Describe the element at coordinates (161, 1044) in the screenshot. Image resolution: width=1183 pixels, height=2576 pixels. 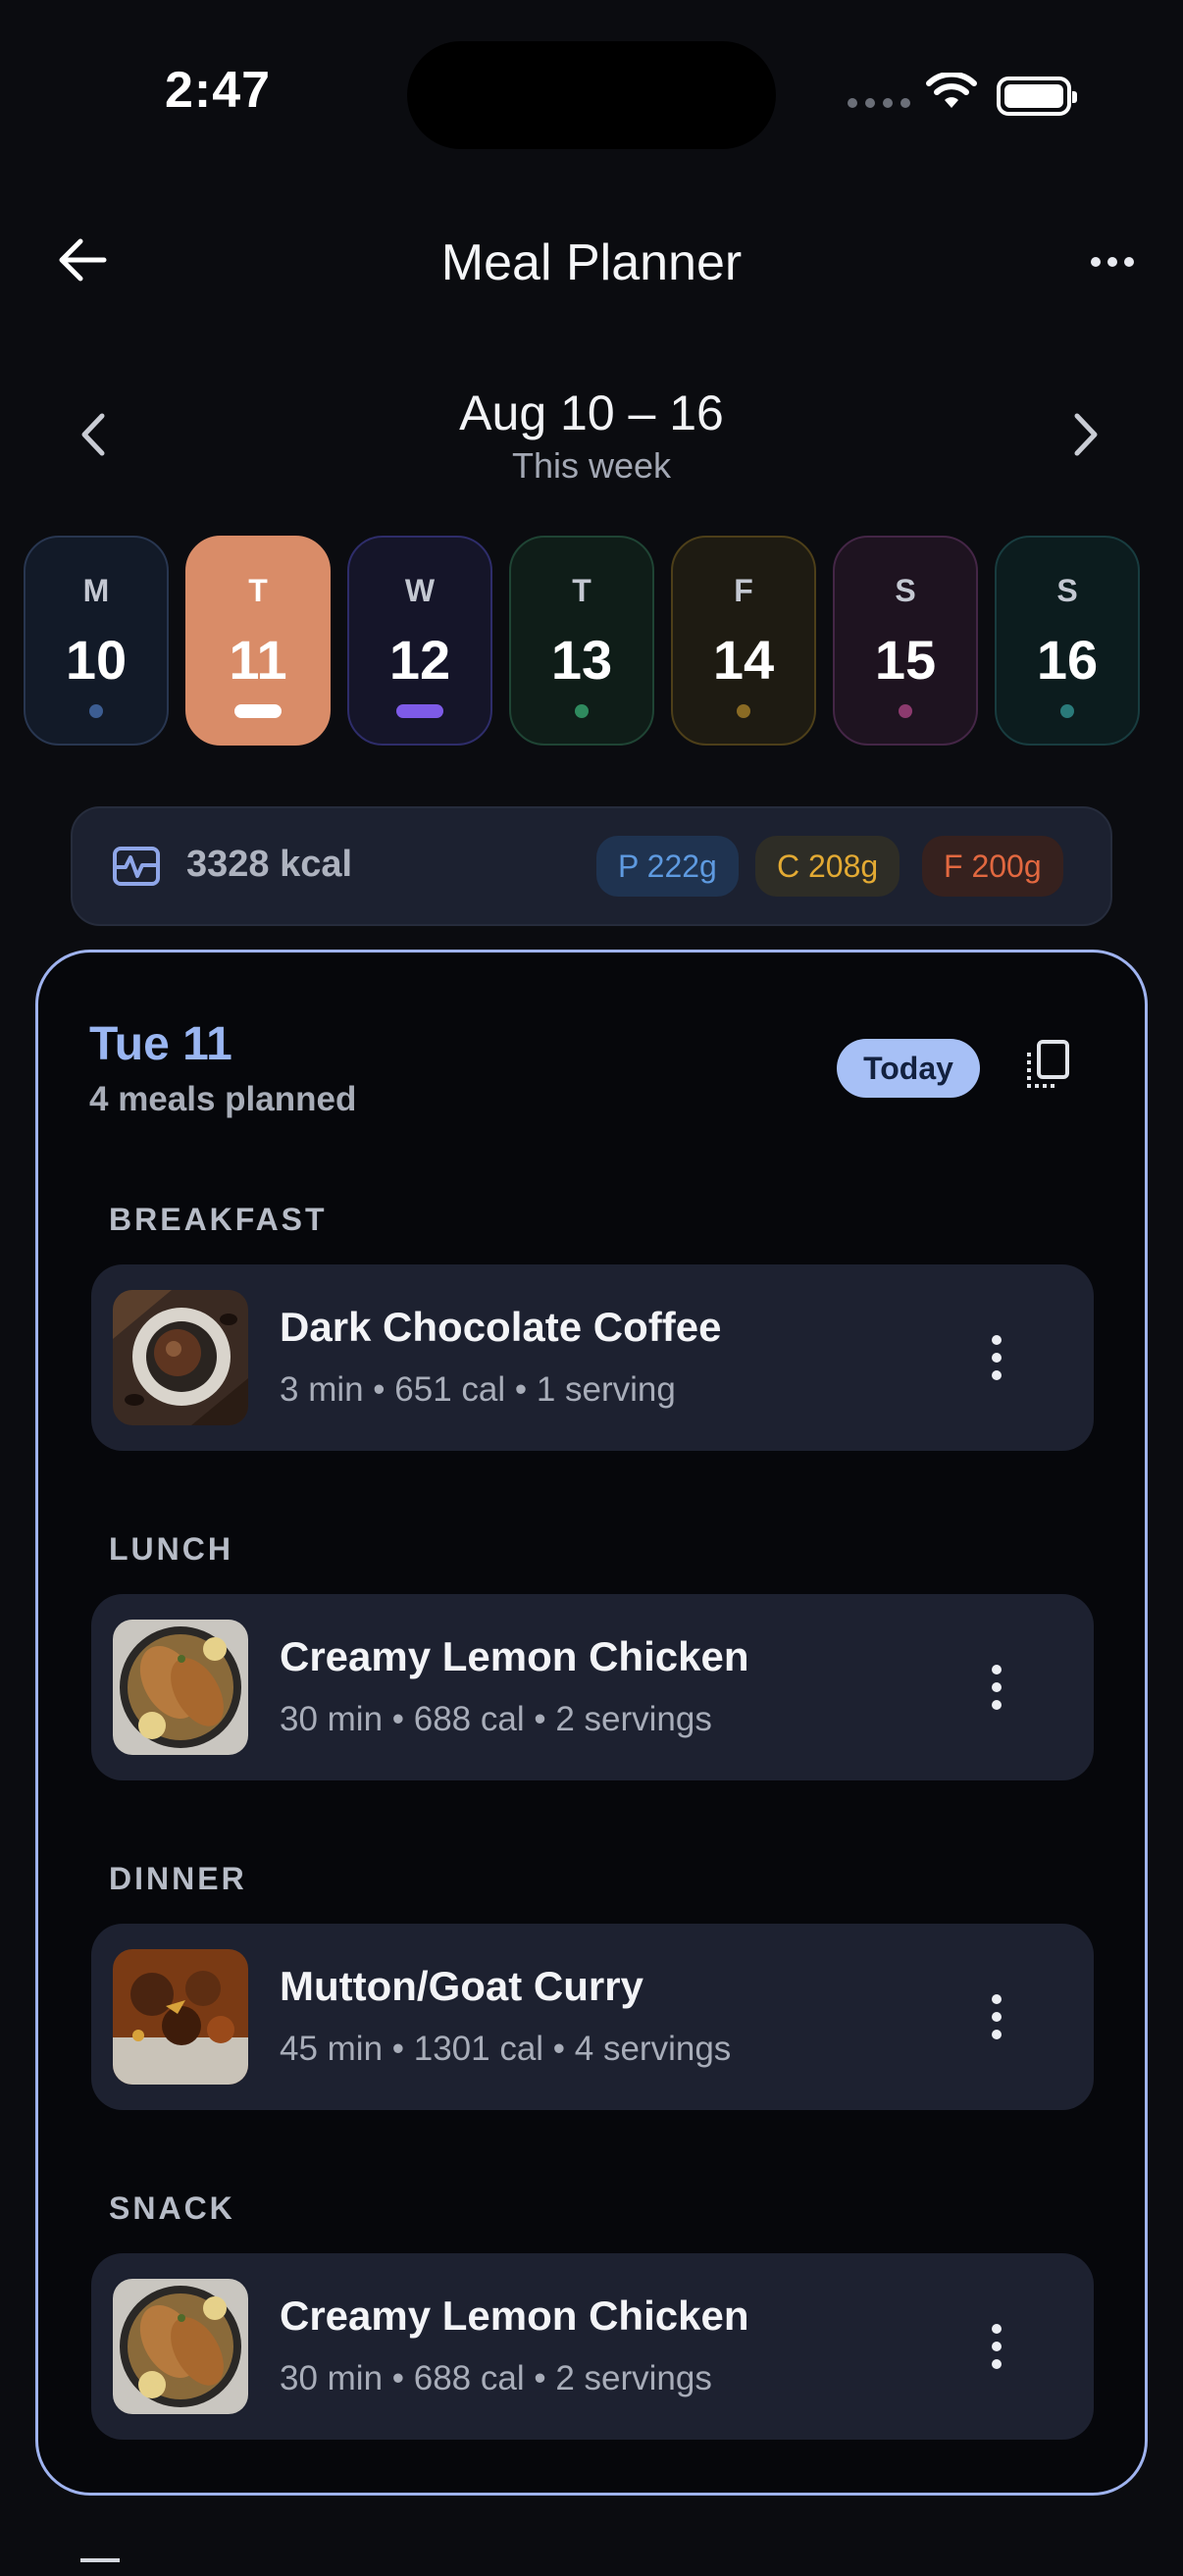
I see `day-card-title: Tue 11` at that location.